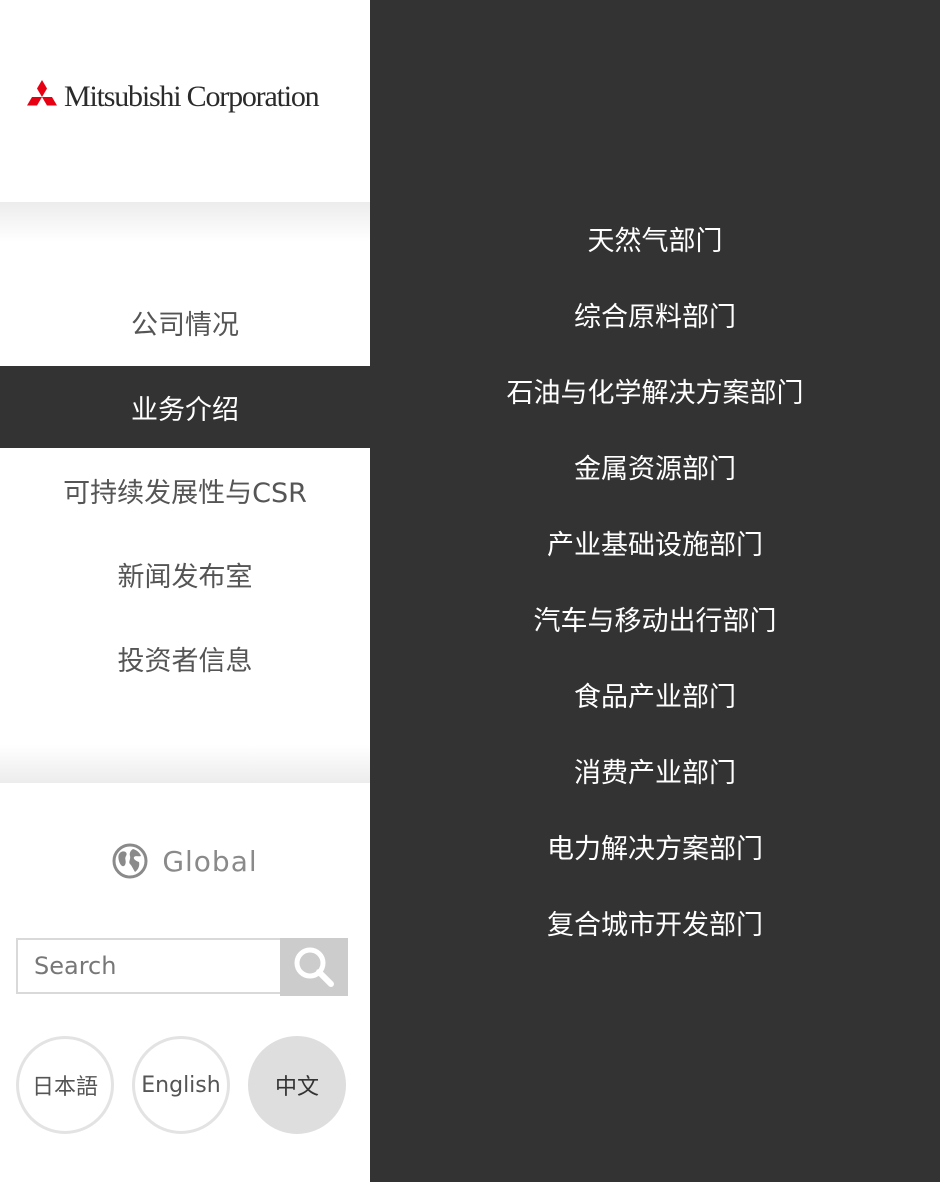 The height and width of the screenshot is (1182, 940). What do you see at coordinates (42, 93) in the screenshot?
I see `three-diamonds-icon` at bounding box center [42, 93].